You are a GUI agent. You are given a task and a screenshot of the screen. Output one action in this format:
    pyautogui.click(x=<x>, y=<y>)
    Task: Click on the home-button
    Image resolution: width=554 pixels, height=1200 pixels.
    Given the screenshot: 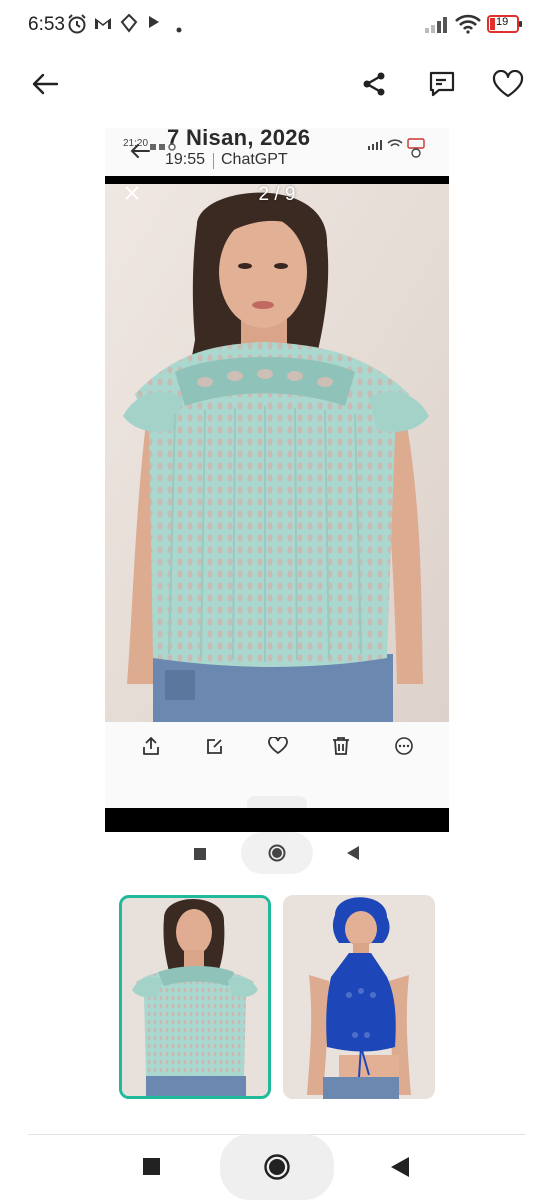 What is the action you would take?
    pyautogui.click(x=277, y=1169)
    